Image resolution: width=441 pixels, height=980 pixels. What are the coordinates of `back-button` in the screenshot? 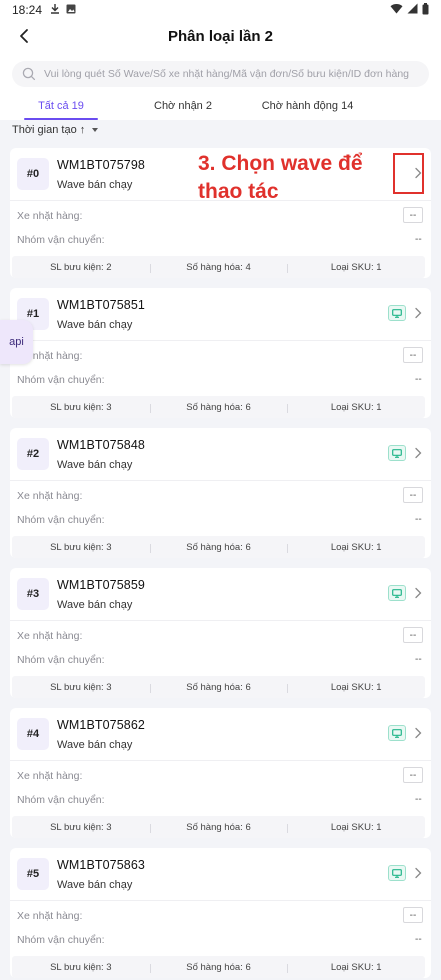 It's located at (24, 36).